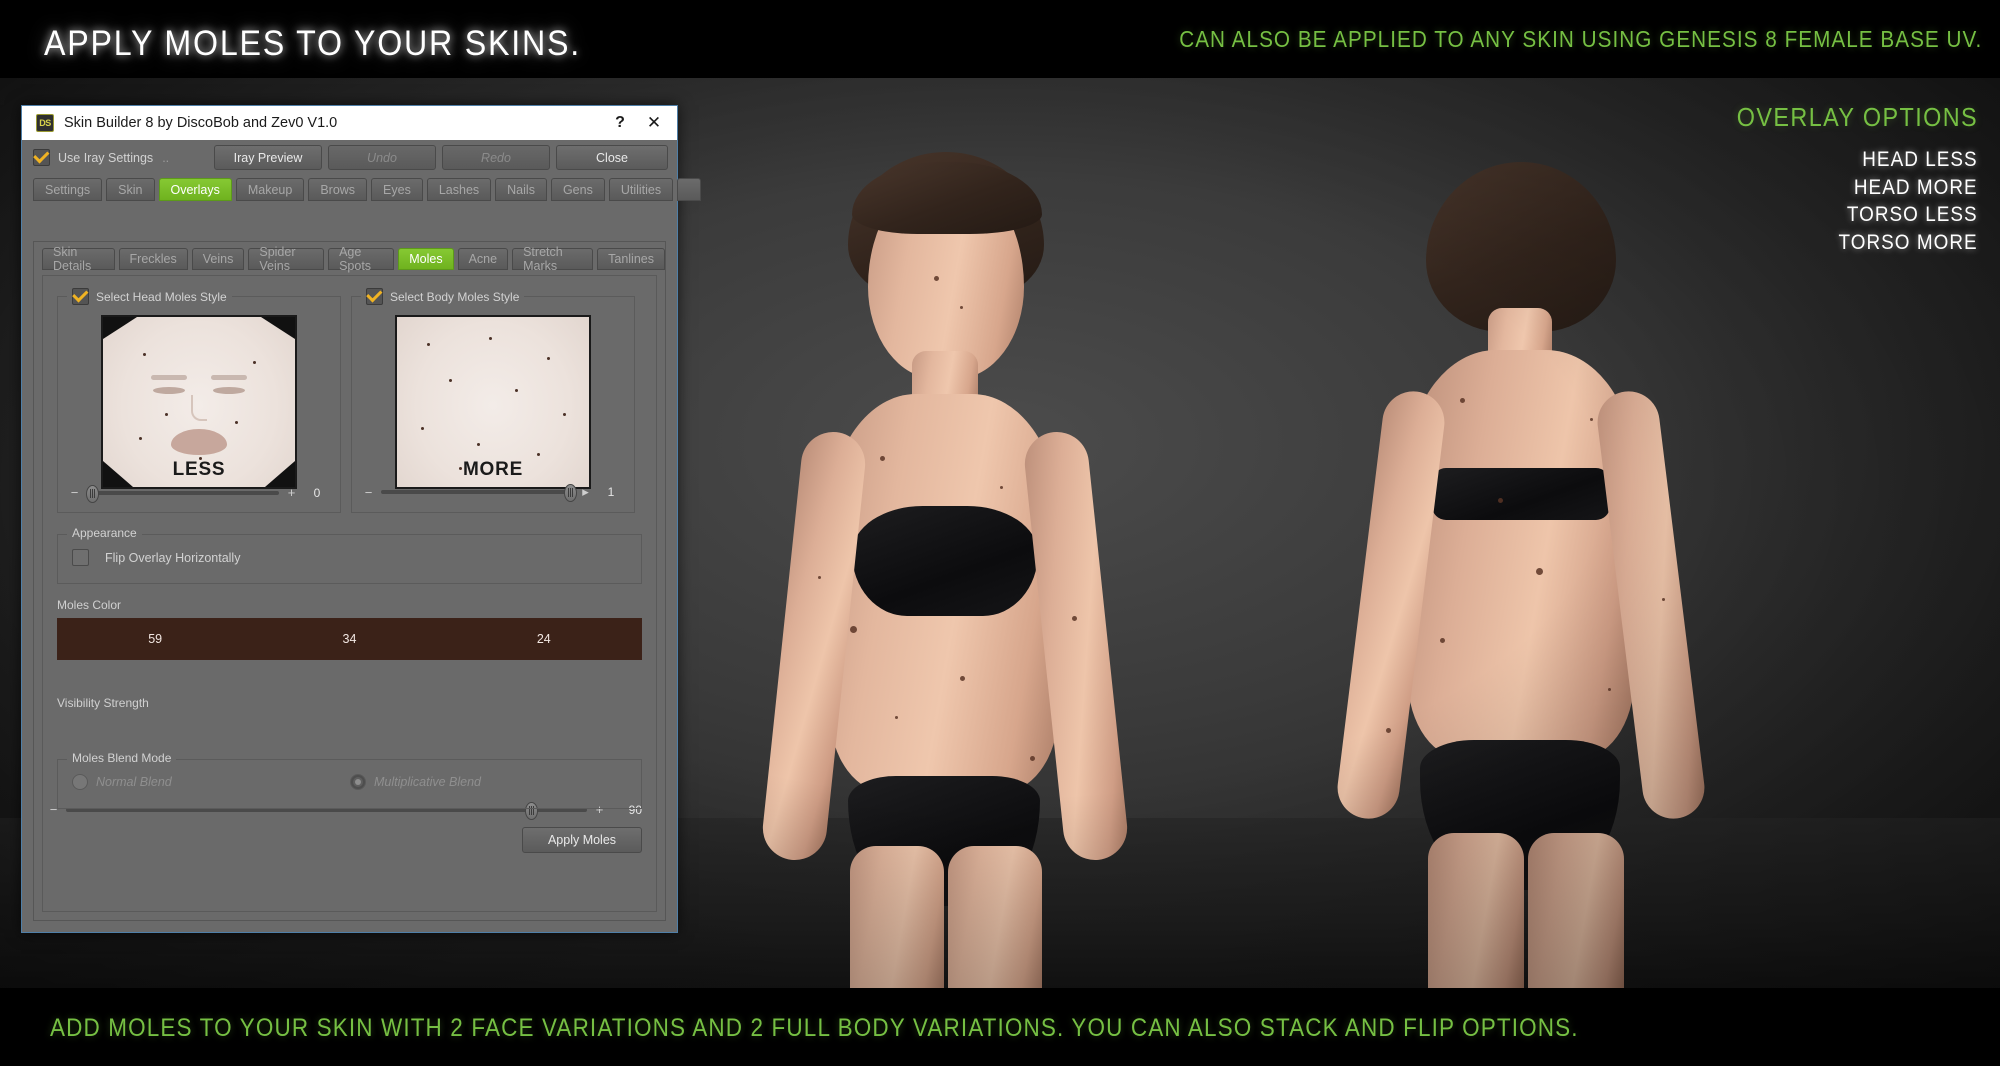 Image resolution: width=2000 pixels, height=1066 pixels. What do you see at coordinates (1920, 159) in the screenshot?
I see `overlay-option: HEAD LESS` at bounding box center [1920, 159].